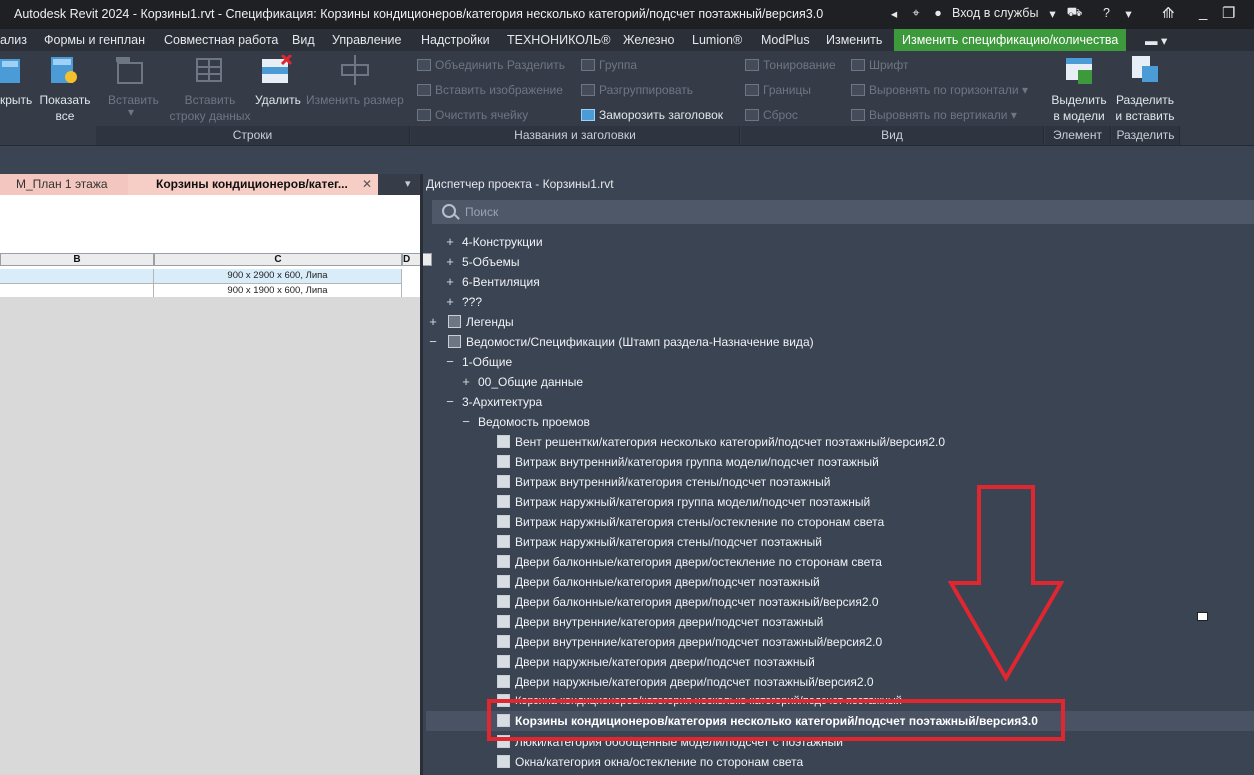 The image size is (1254, 775). I want to click on align-horizontal-button: Выровнять по горизонтали ▾, so click(939, 90).